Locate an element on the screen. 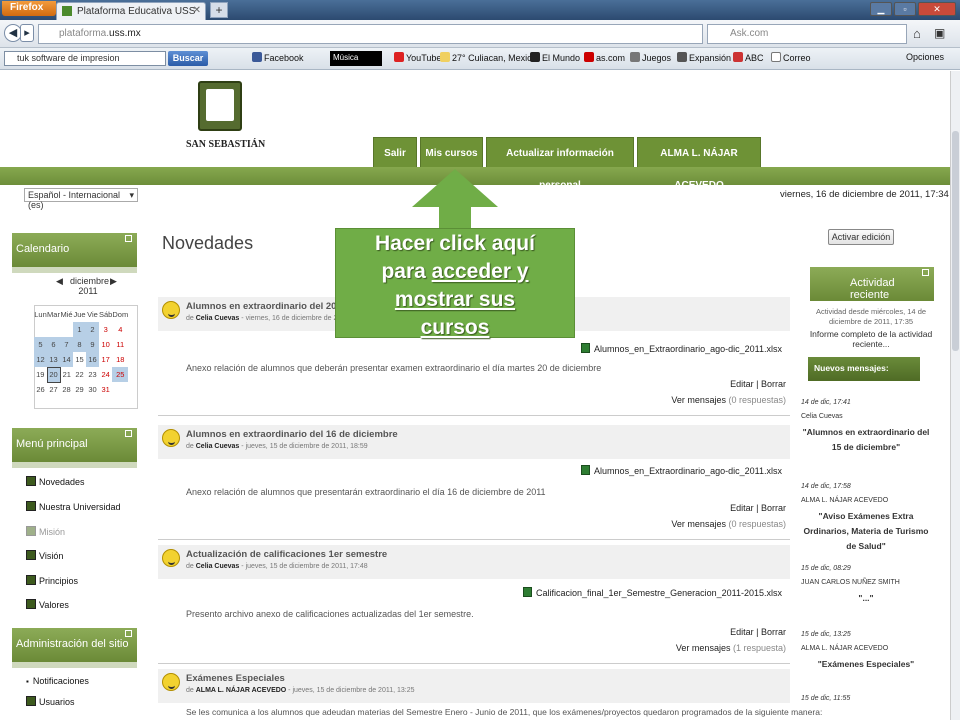 The height and width of the screenshot is (720, 960). tab-close-icon: ✕ is located at coordinates (197, 10).